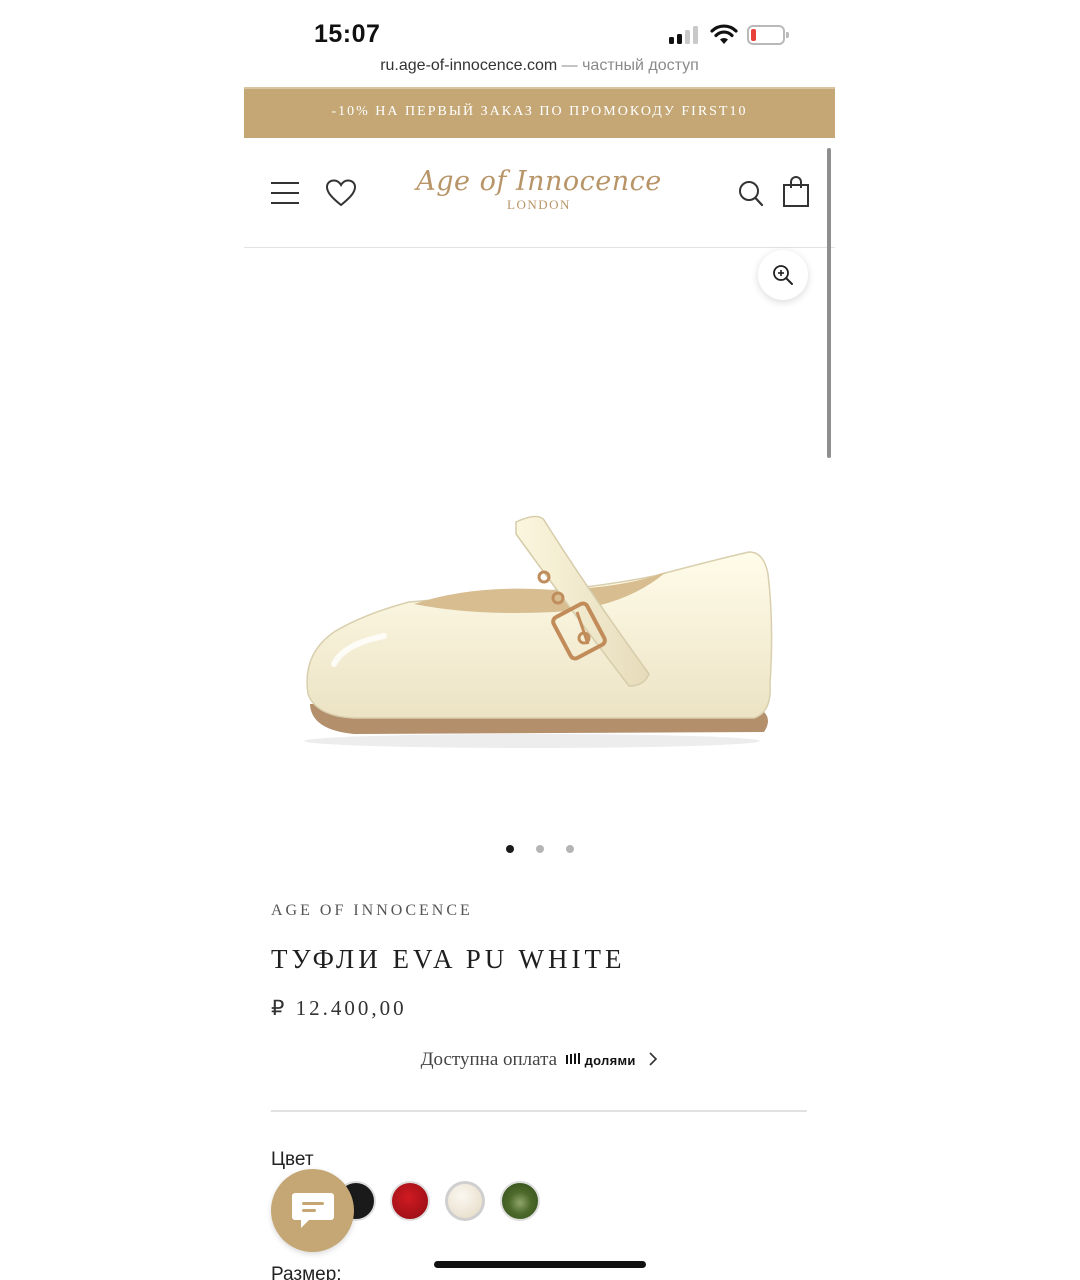 Image resolution: width=1080 pixels, height=1280 pixels. What do you see at coordinates (724, 34) in the screenshot?
I see `wifi-icon` at bounding box center [724, 34].